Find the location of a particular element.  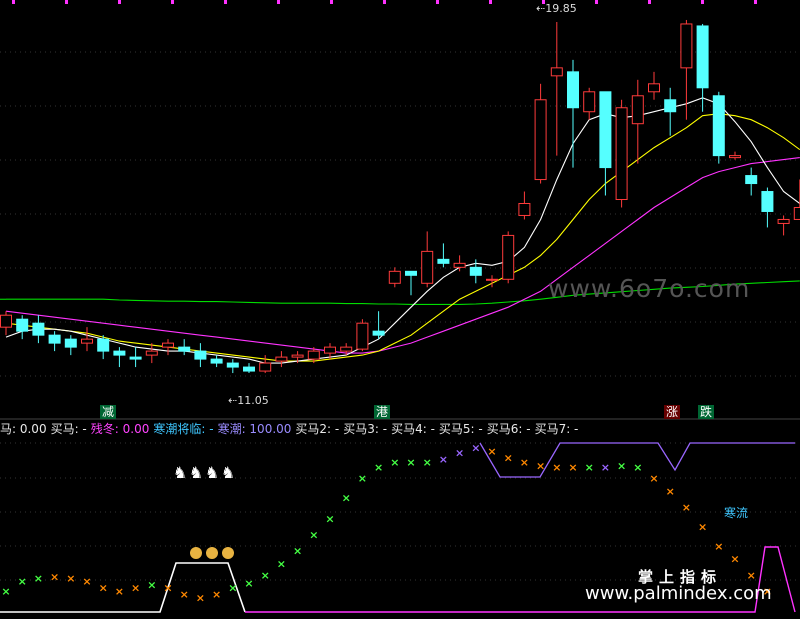

legend-item: 买马5: - is located at coordinates (460, 429).